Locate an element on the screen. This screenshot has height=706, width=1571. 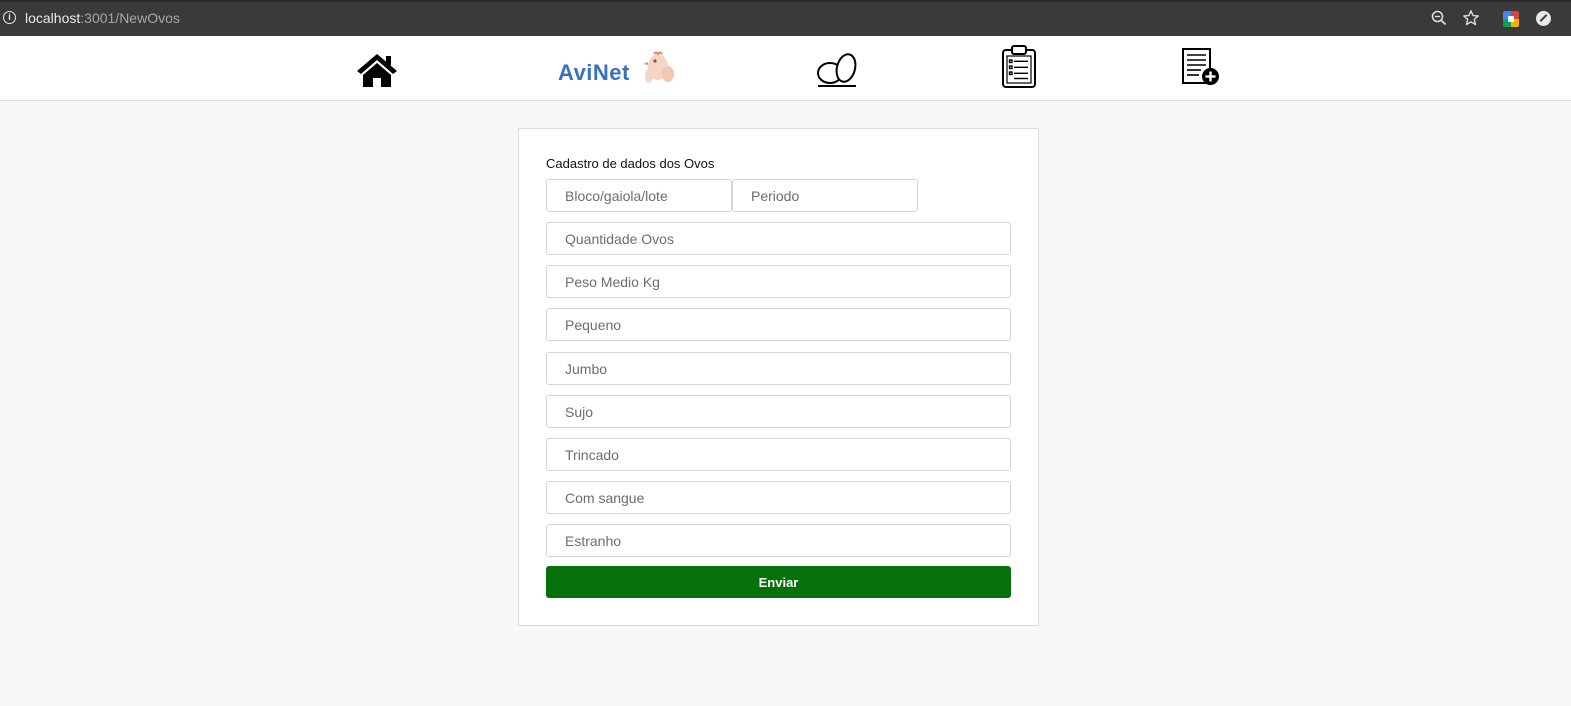
bookmark-star-icon is located at coordinates (1471, 18).